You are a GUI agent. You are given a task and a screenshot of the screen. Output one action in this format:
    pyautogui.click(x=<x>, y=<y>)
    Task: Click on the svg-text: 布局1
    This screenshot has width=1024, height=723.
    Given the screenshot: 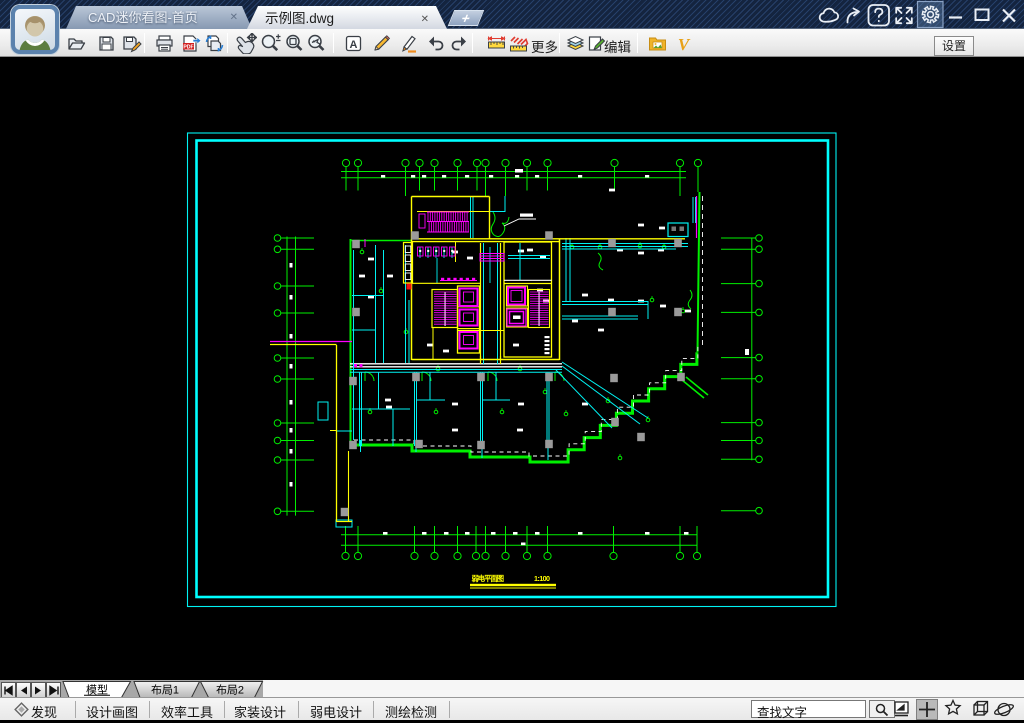 What is the action you would take?
    pyautogui.click(x=165, y=690)
    